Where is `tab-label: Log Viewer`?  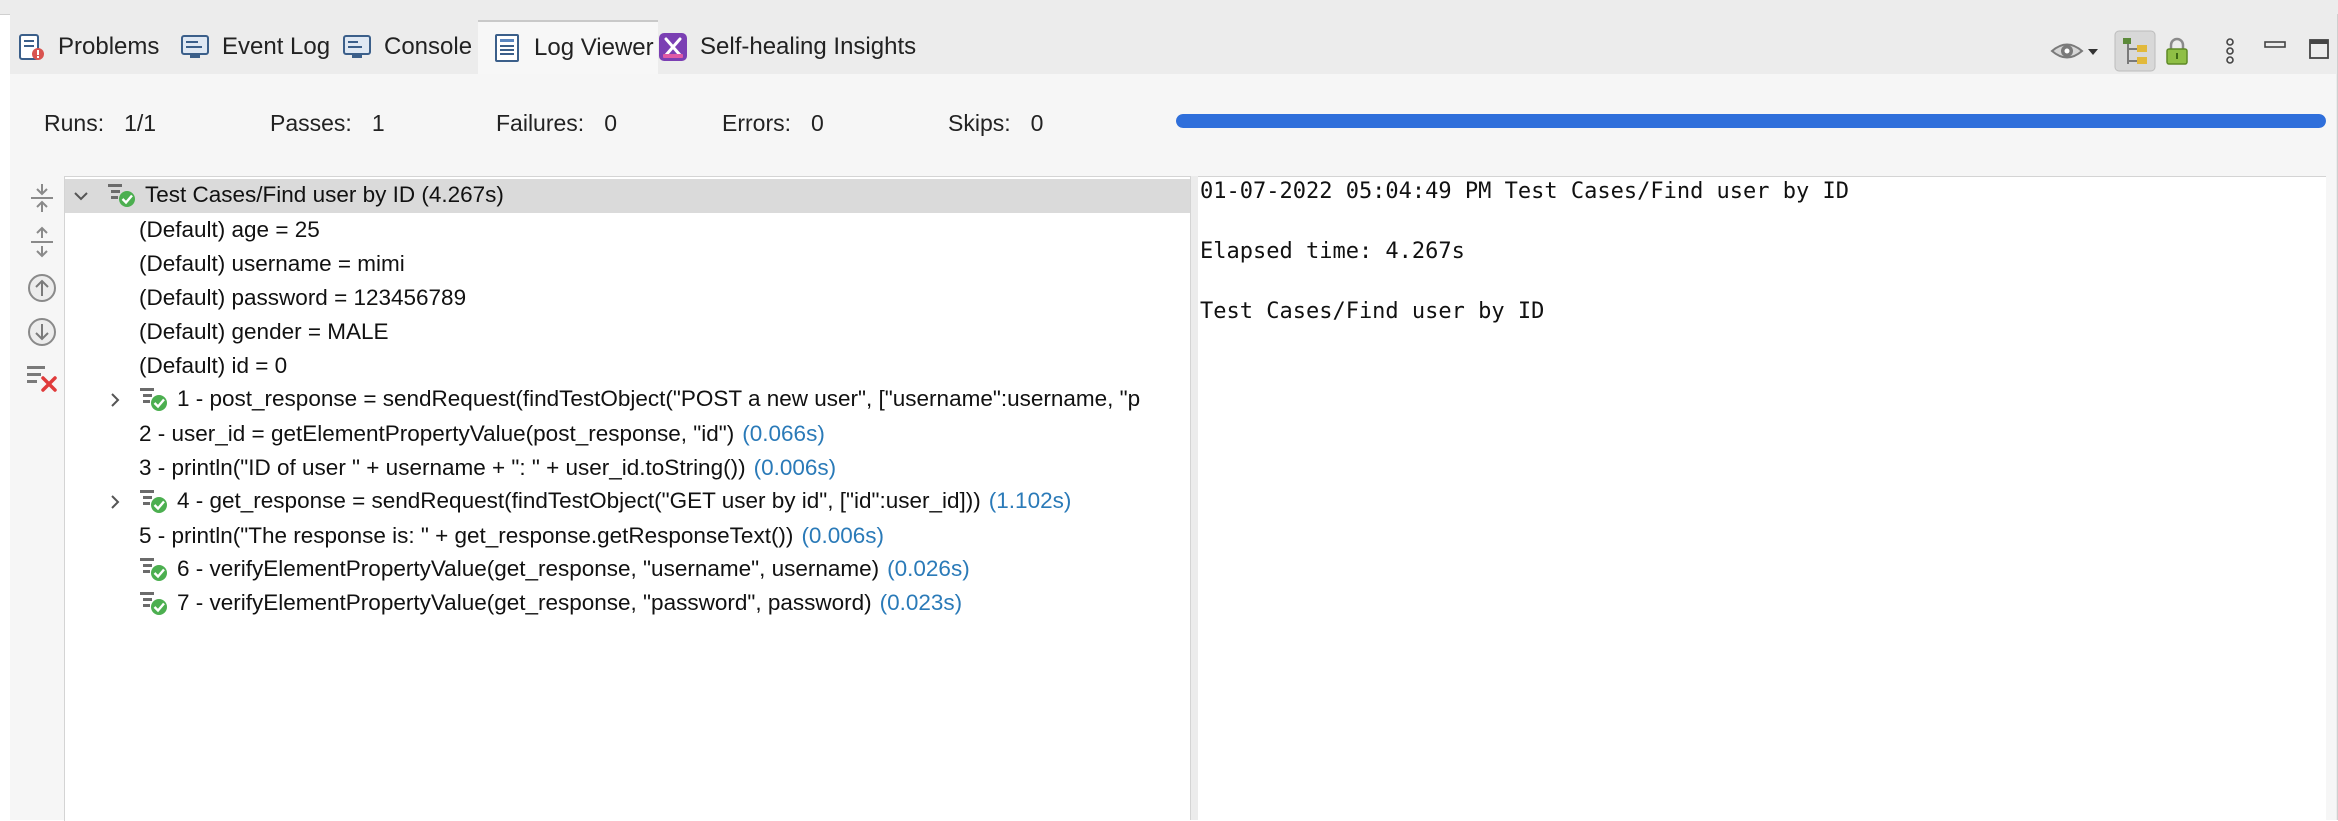
tab-label: Log Viewer is located at coordinates (594, 47).